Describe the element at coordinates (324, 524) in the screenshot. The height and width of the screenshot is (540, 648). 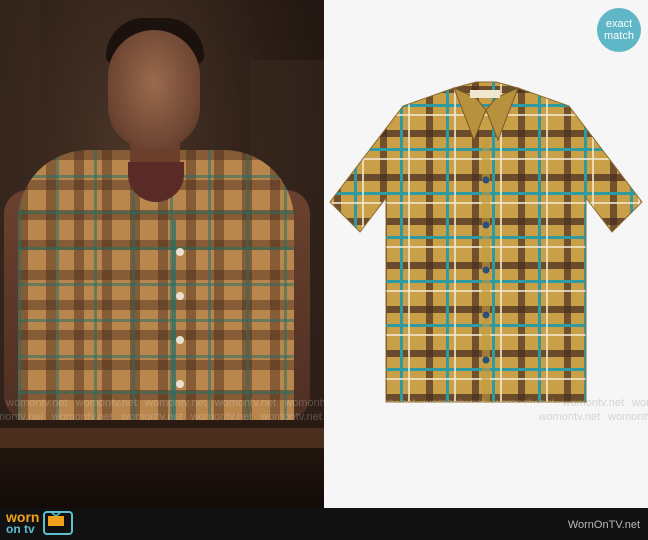
I see `footer-bar` at that location.